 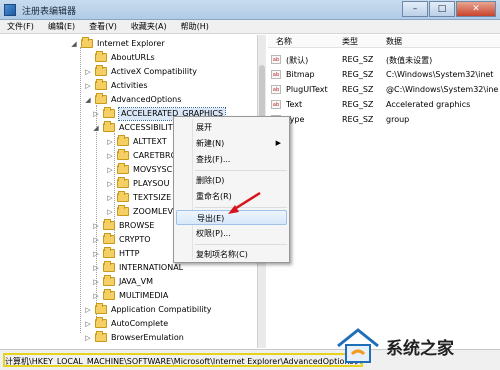 What do you see at coordinates (231, 143) in the screenshot?
I see `menu-item-new: 新建(N) ▶` at bounding box center [231, 143].